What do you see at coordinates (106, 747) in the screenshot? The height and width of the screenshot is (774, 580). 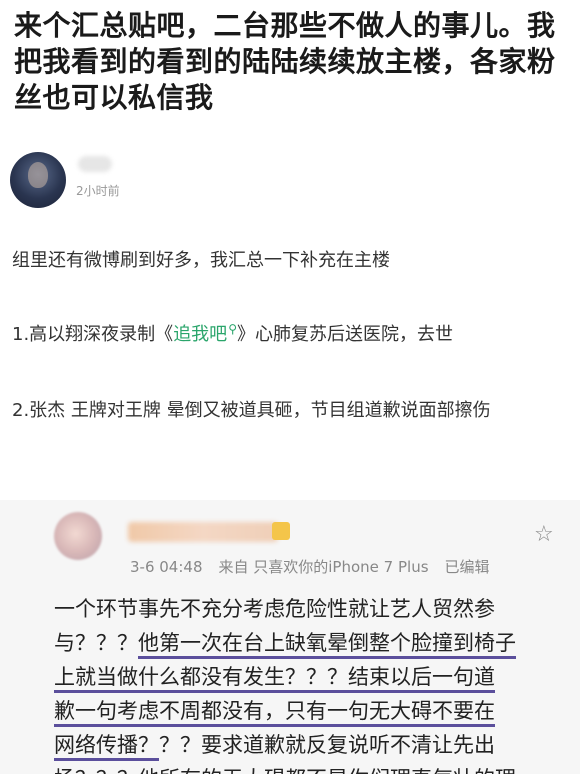 I see `underlined-text: 网络传播？` at bounding box center [106, 747].